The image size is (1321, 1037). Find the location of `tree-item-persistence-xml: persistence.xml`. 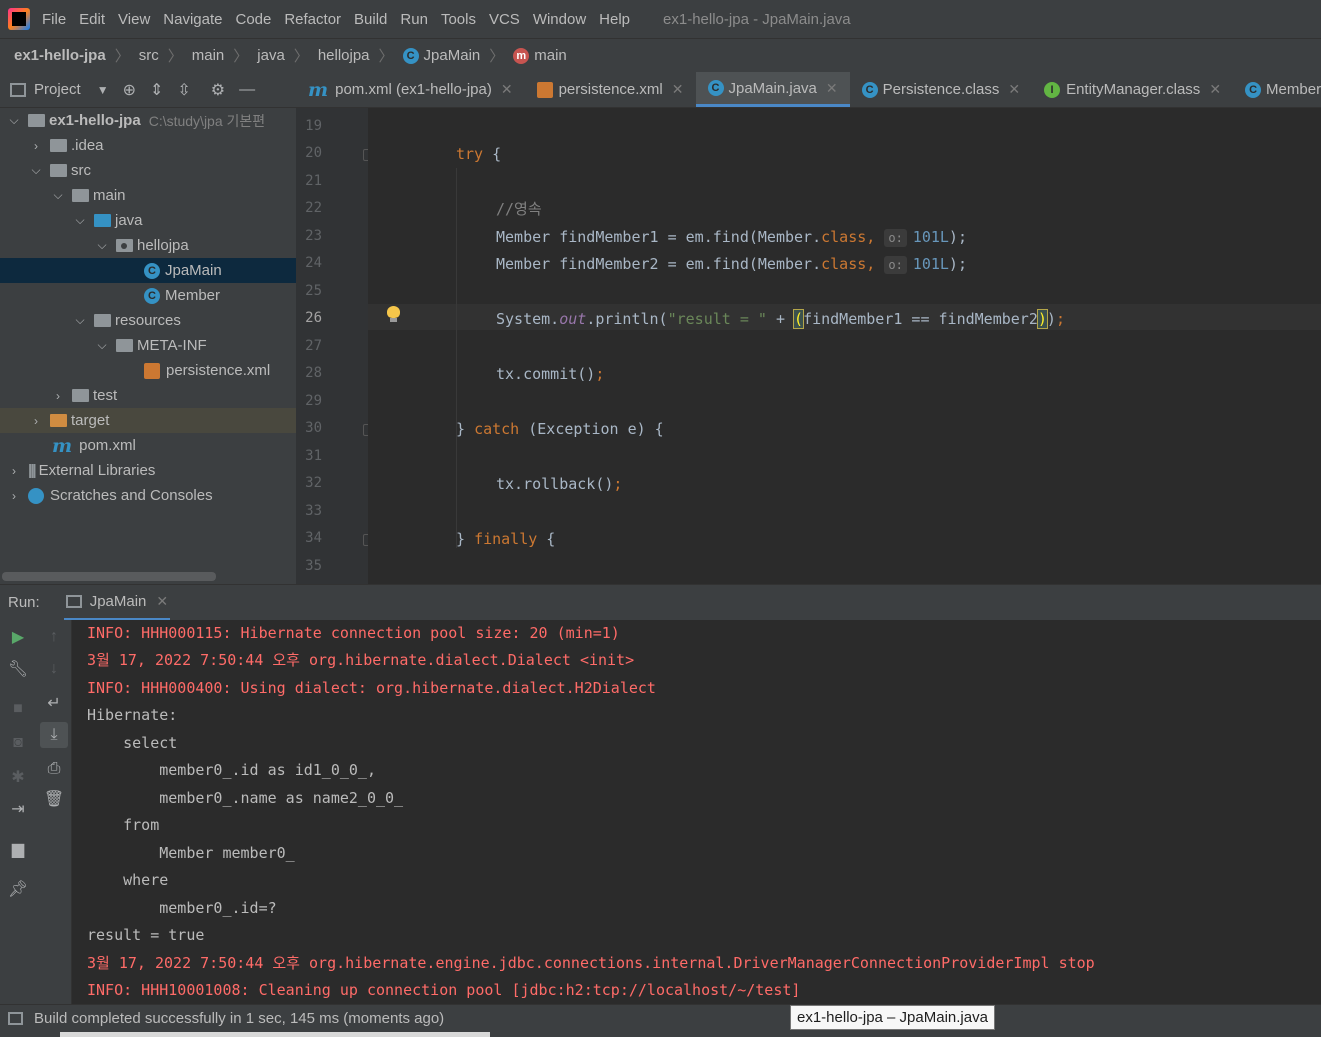

tree-item-persistence-xml: persistence.xml is located at coordinates (148, 370).